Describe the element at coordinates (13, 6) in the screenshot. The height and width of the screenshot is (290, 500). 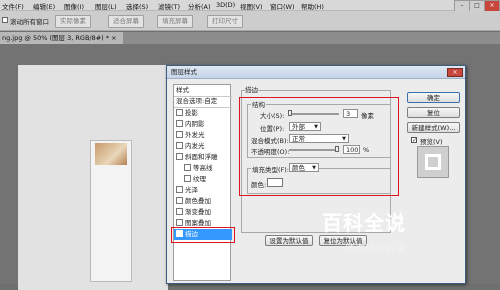
I see `menu-file: 文件(F)` at that location.